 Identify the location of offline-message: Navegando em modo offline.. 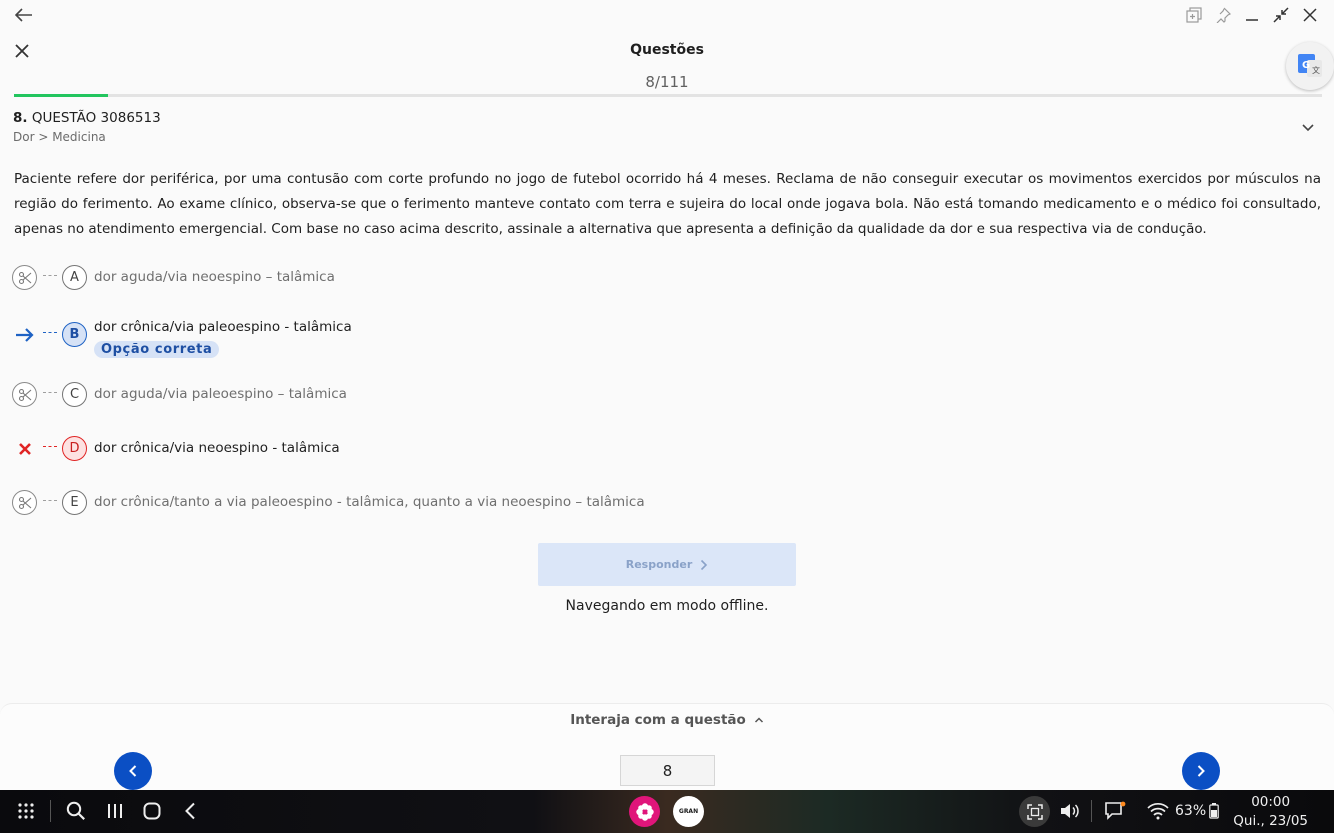
(667, 606).